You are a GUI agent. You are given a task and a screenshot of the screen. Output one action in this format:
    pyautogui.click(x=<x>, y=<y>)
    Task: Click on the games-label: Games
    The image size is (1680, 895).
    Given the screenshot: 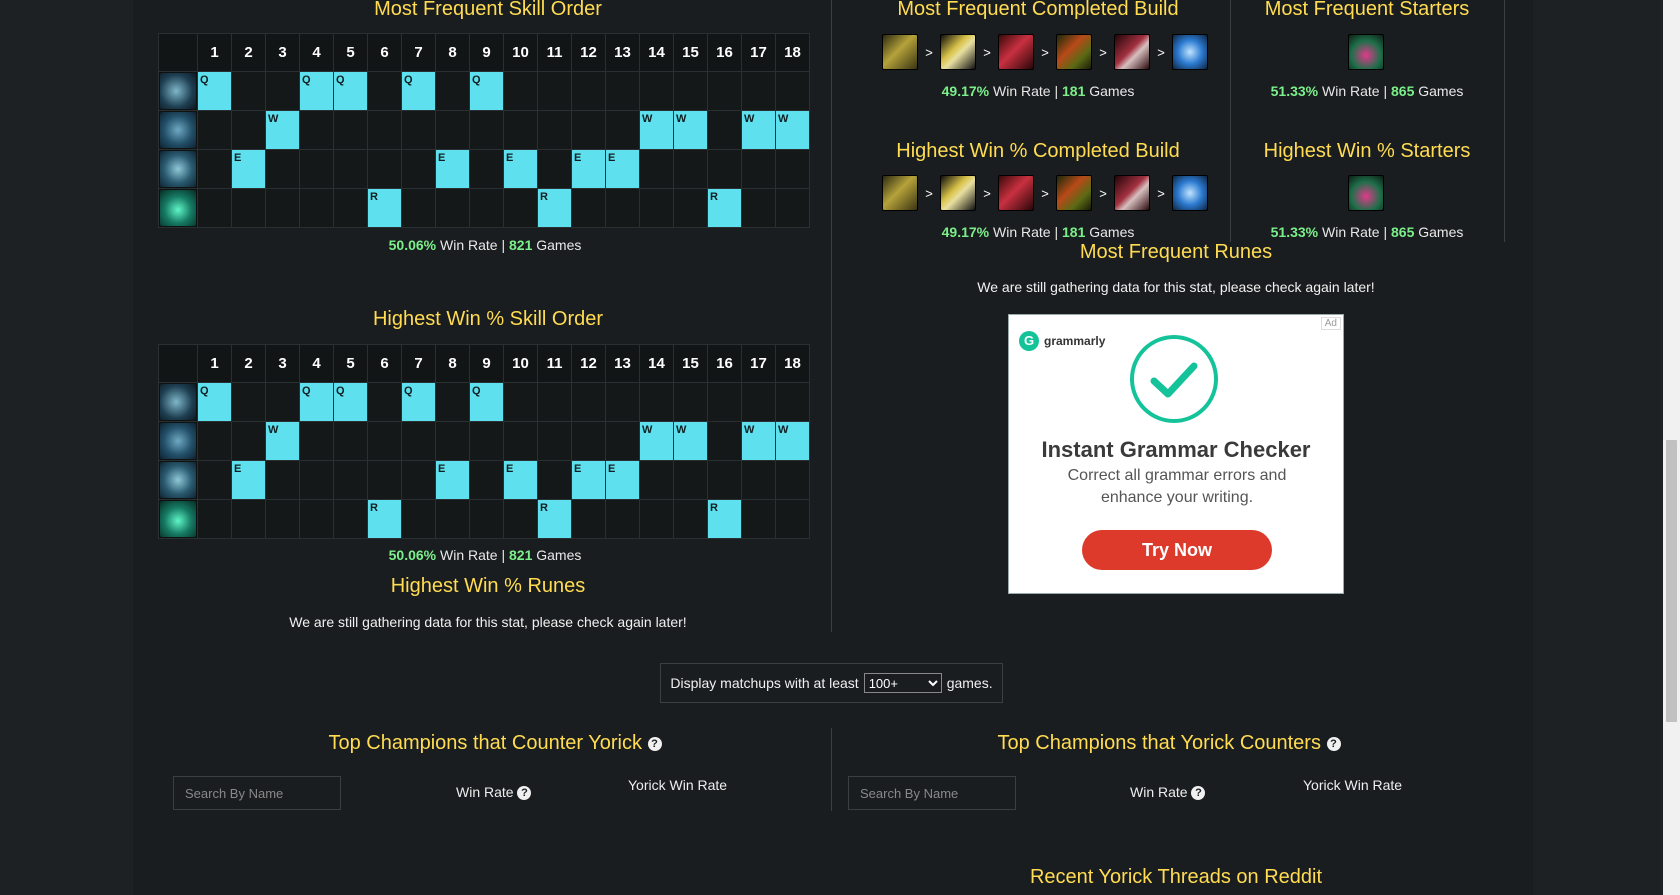 What is the action you would take?
    pyautogui.click(x=559, y=555)
    